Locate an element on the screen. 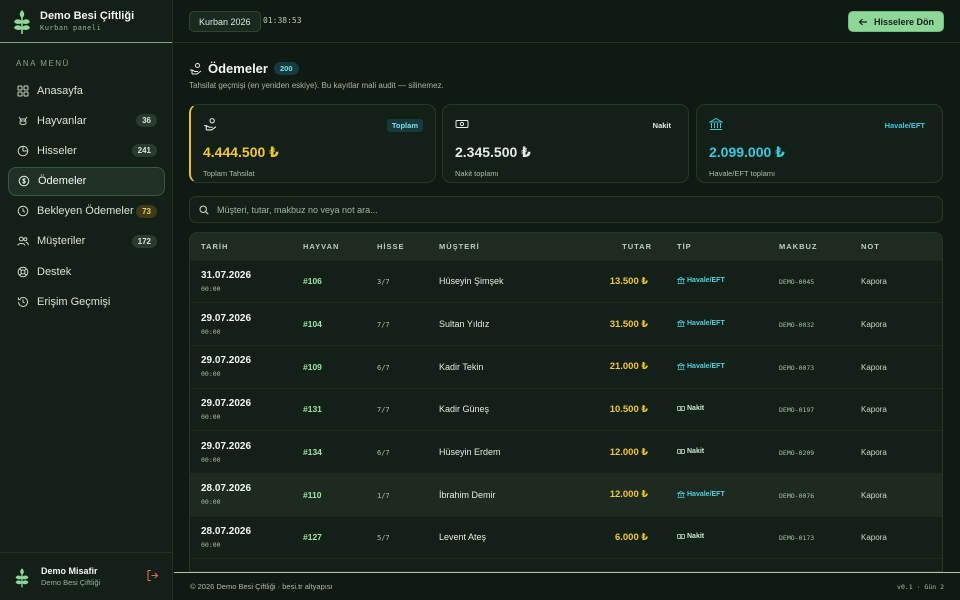 The width and height of the screenshot is (960, 600). animal-id: #104 is located at coordinates (312, 324).